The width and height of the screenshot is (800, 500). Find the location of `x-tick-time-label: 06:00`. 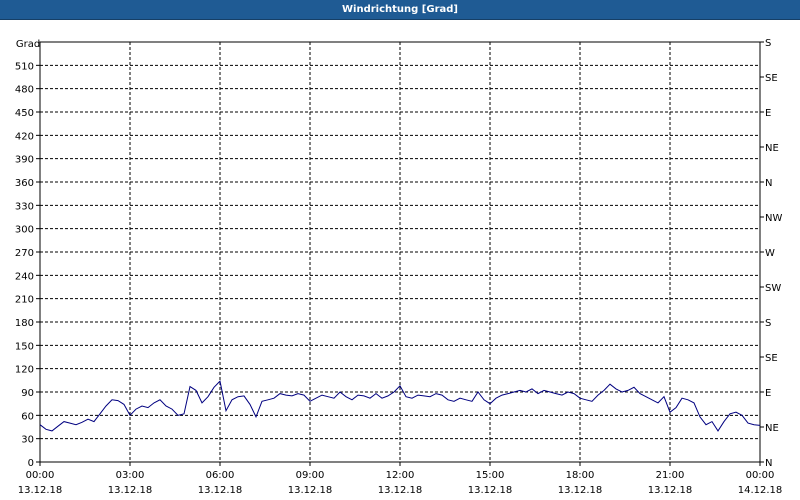

x-tick-time-label: 06:00 is located at coordinates (220, 475).